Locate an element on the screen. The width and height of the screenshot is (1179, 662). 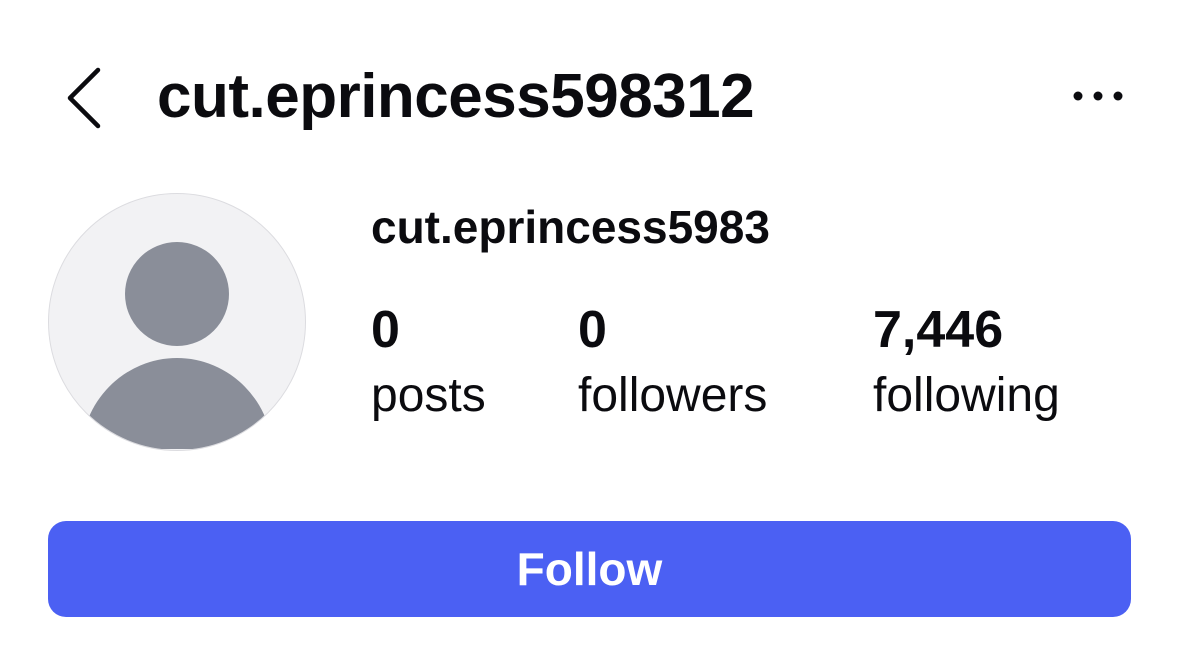
follow-button: Follow is located at coordinates (589, 569).